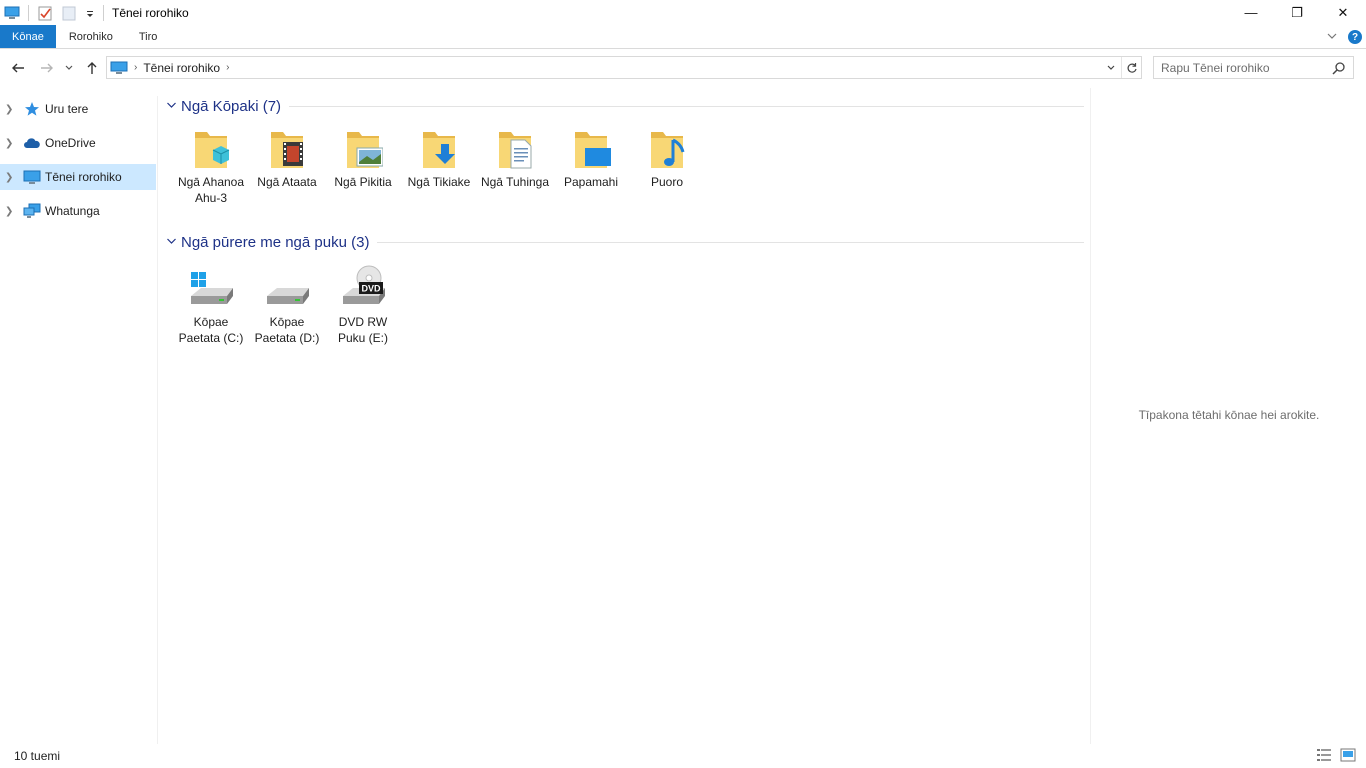 The width and height of the screenshot is (1366, 768). Describe the element at coordinates (1343, 12) in the screenshot. I see `close-button: ✕` at that location.